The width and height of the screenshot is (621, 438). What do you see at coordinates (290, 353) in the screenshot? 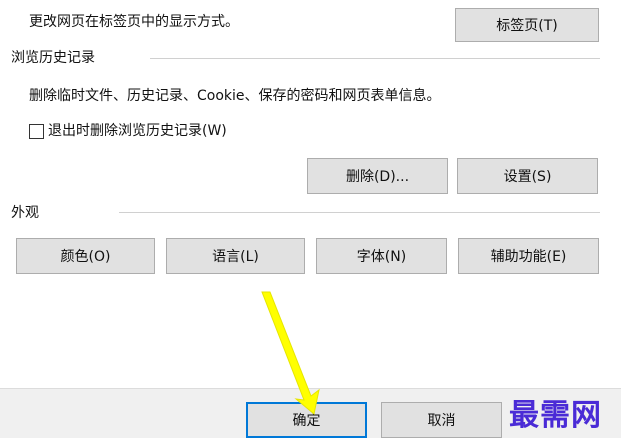
I see `annotation-arrow-icon` at bounding box center [290, 353].